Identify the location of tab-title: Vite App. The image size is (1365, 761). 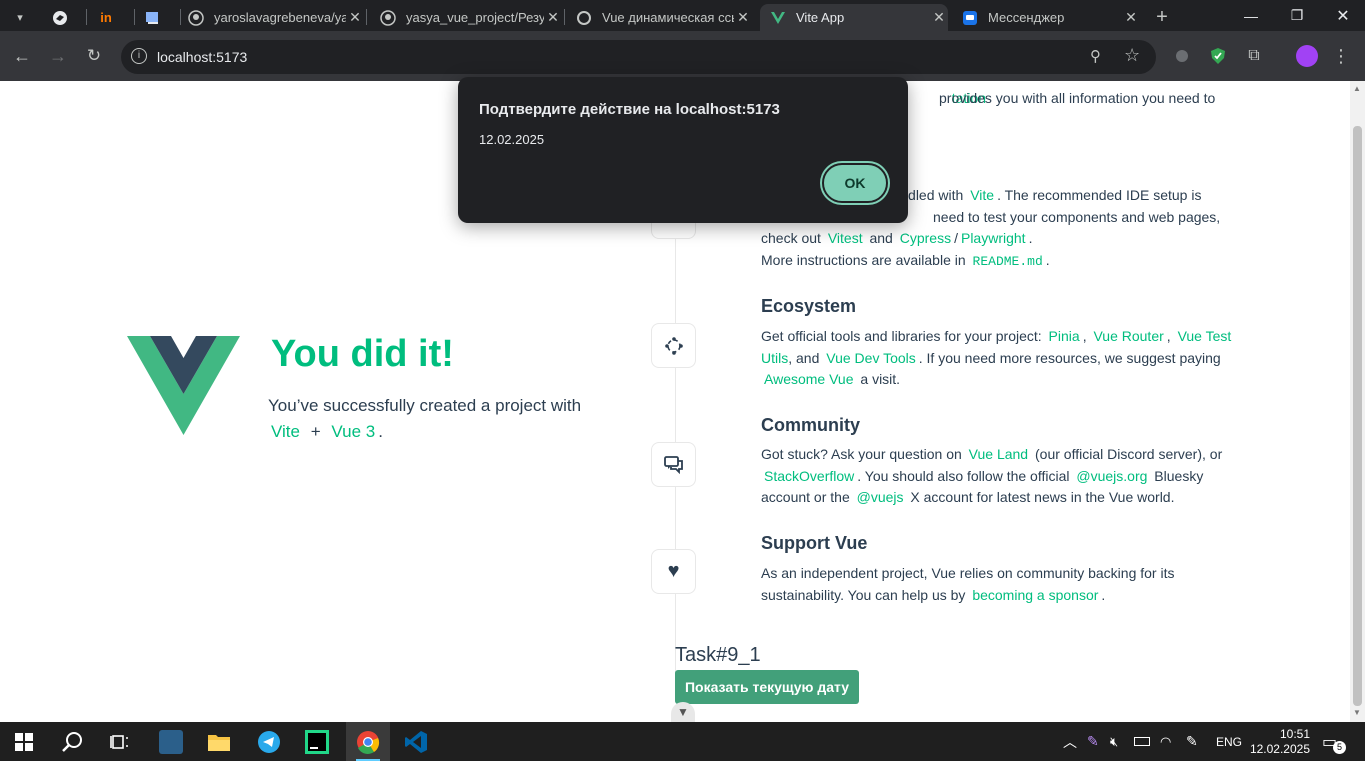
(820, 17).